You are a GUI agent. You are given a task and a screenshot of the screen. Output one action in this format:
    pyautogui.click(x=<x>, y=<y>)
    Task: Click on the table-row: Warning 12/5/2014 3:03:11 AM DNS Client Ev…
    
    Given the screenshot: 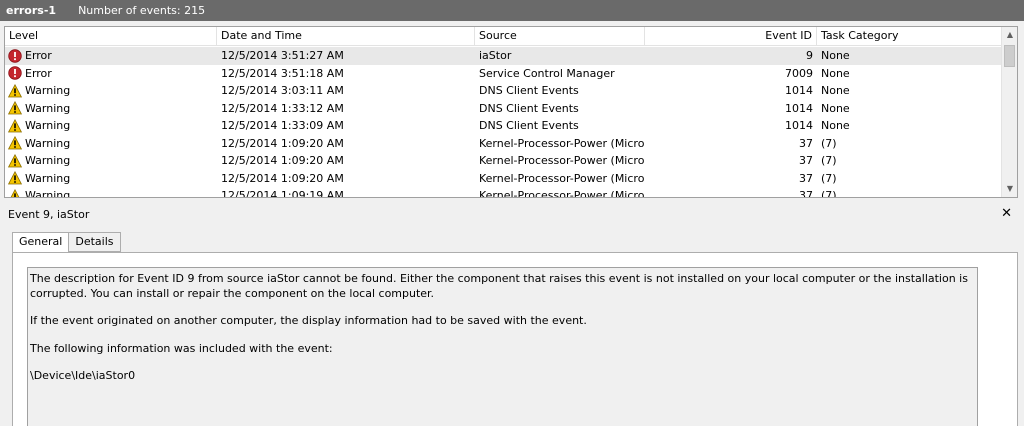 What is the action you would take?
    pyautogui.click(x=503, y=91)
    